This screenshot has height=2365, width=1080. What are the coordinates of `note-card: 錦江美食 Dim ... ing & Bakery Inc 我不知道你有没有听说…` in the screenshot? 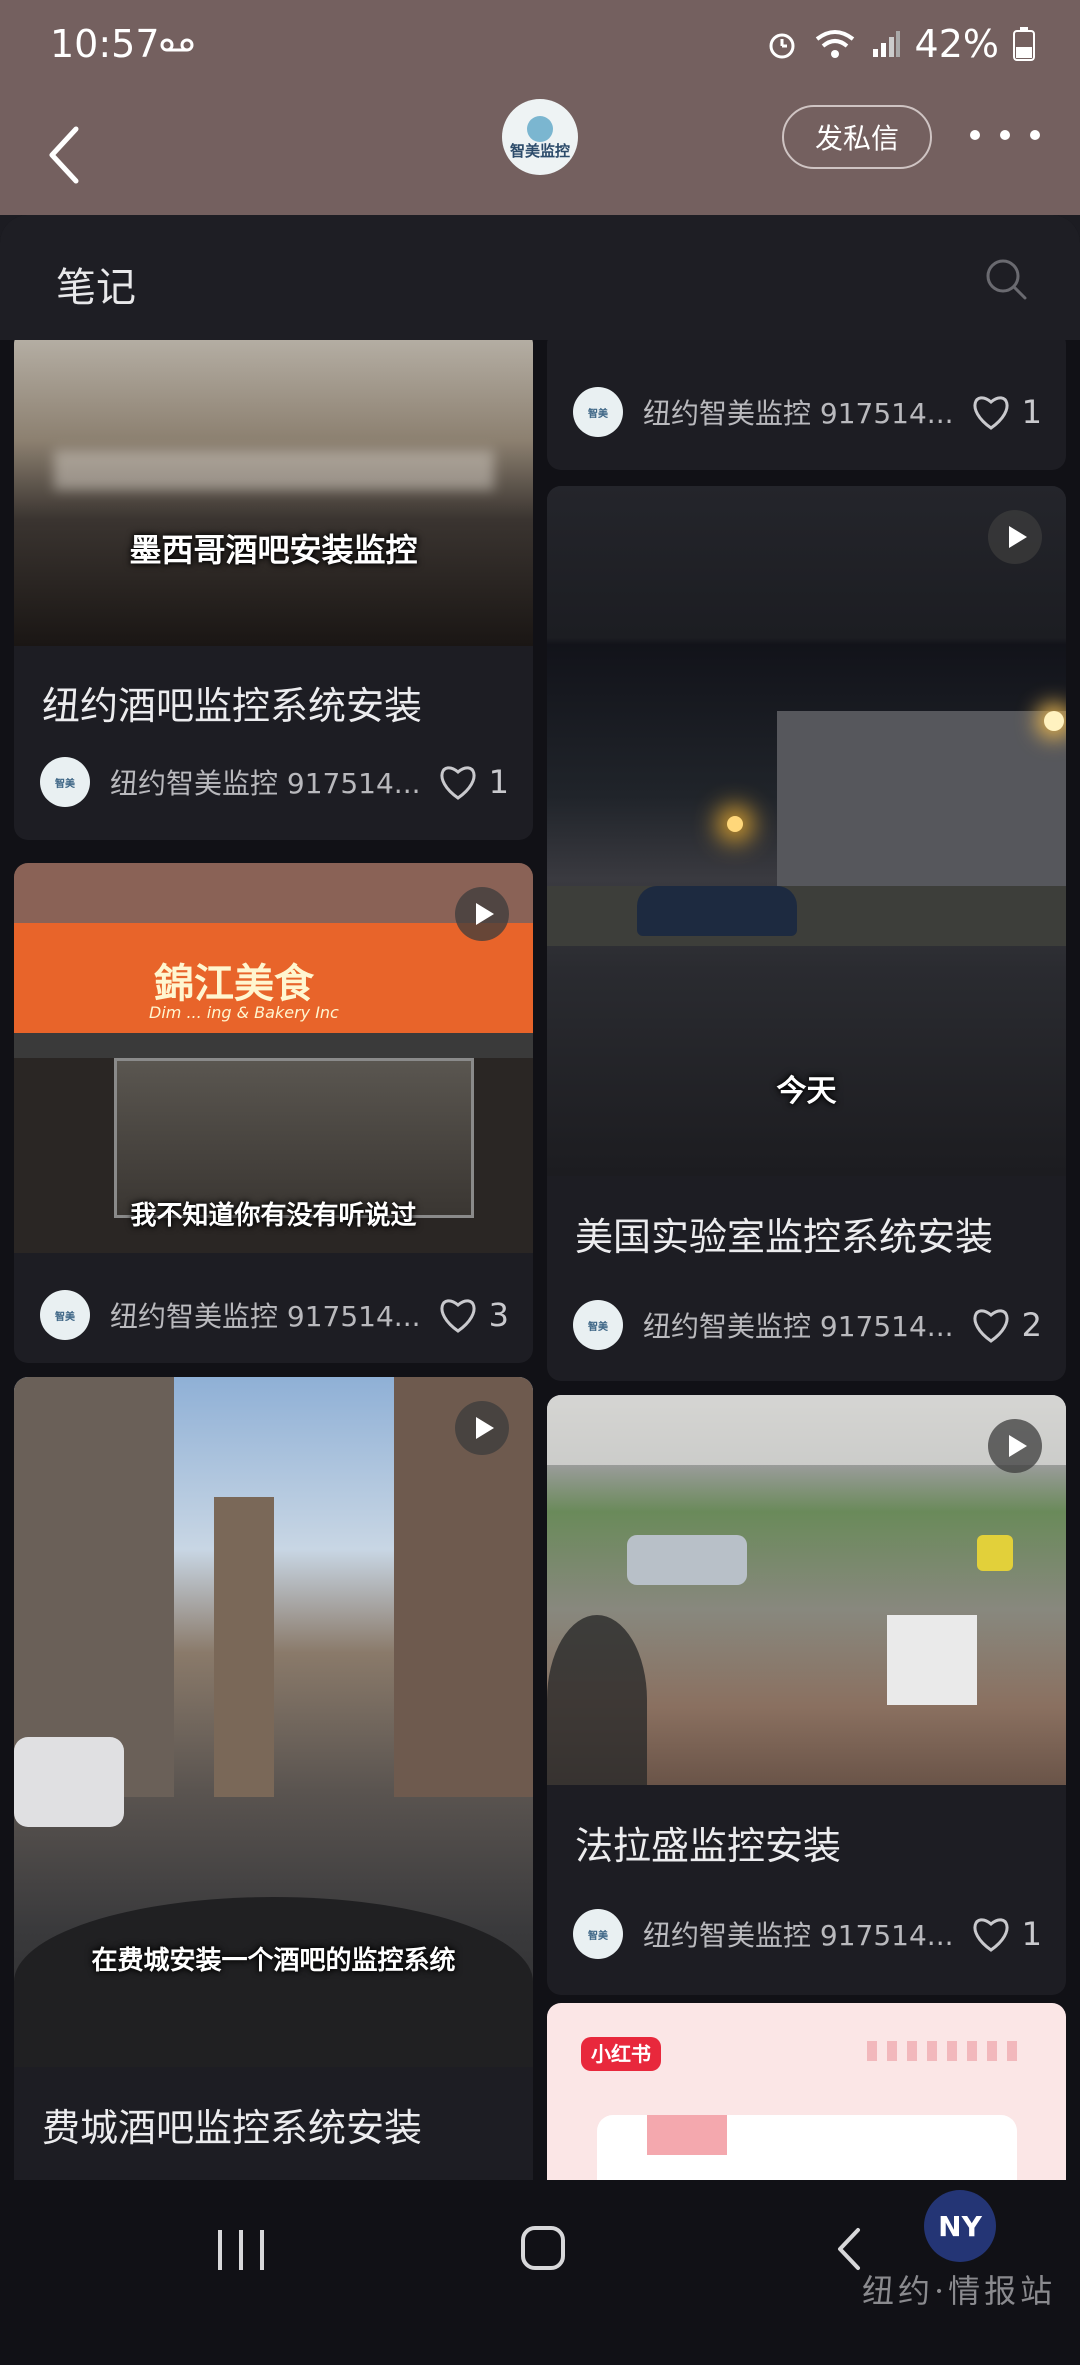 It's located at (273, 1113).